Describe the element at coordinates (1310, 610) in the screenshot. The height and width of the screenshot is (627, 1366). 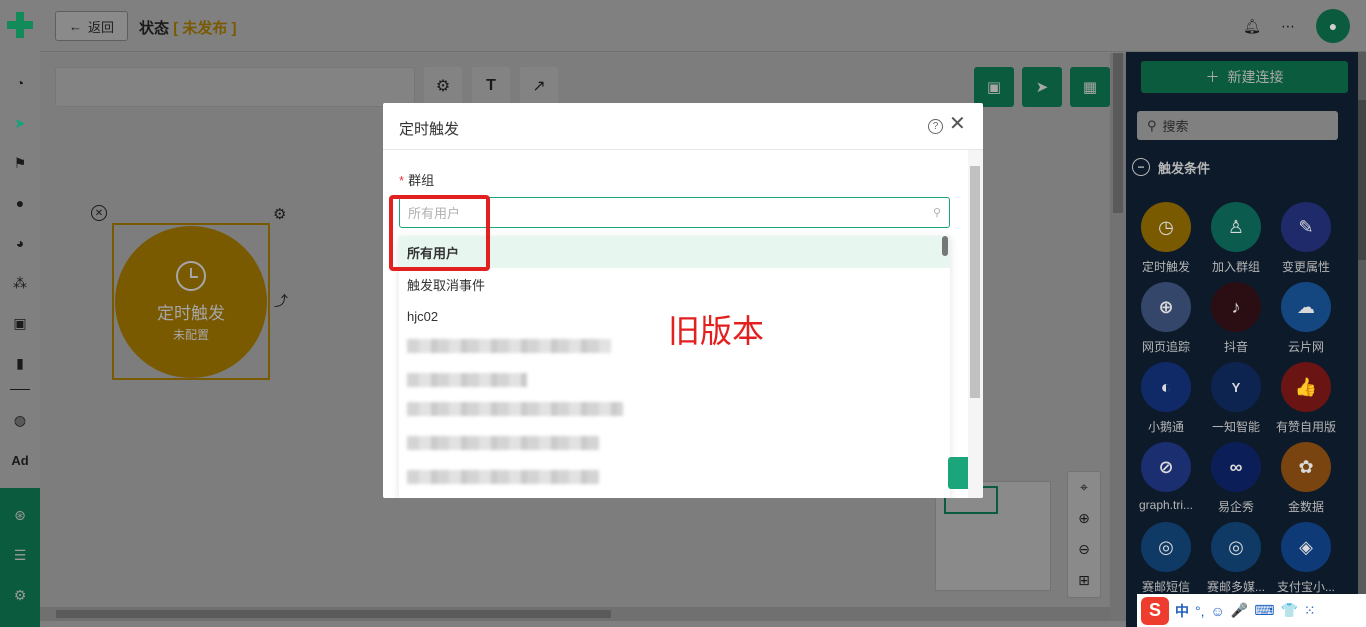
I see `ime-menu-icon: ⁙` at that location.